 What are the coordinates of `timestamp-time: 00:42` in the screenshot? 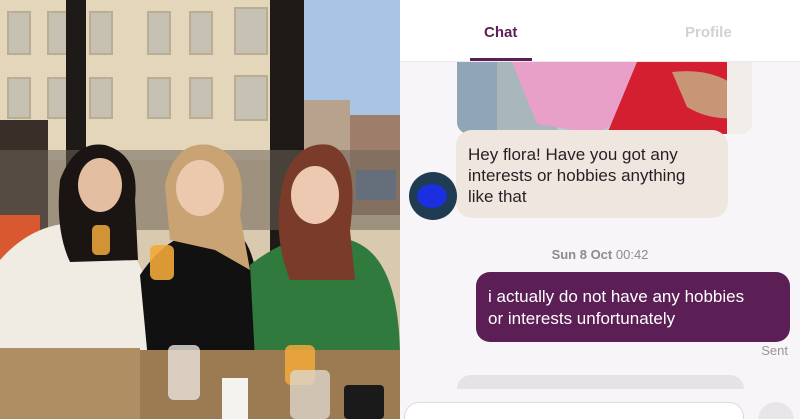 It's located at (632, 254).